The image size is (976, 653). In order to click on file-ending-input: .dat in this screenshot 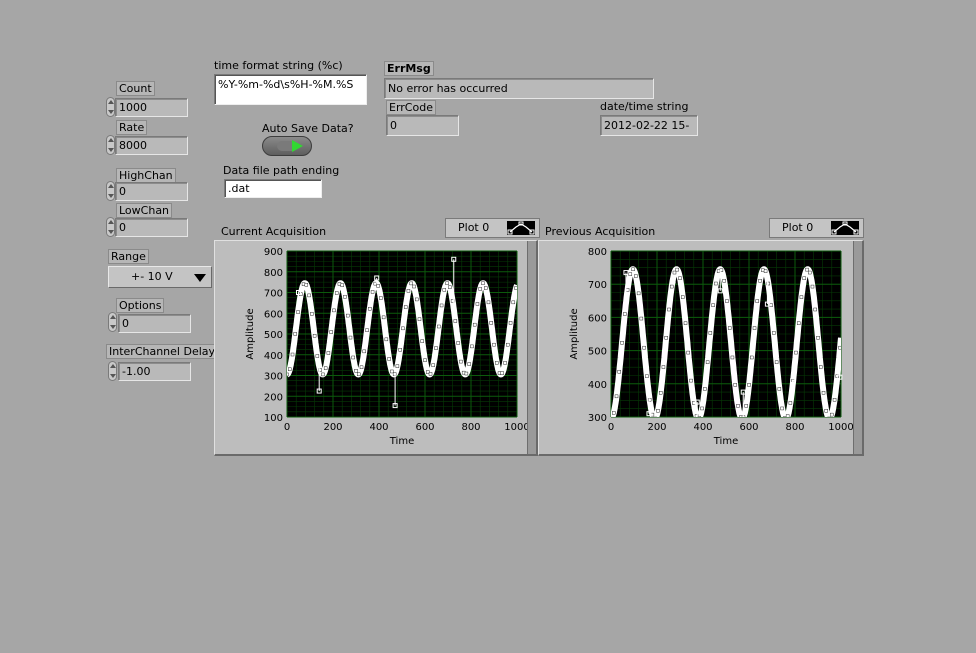, I will do `click(273, 188)`.